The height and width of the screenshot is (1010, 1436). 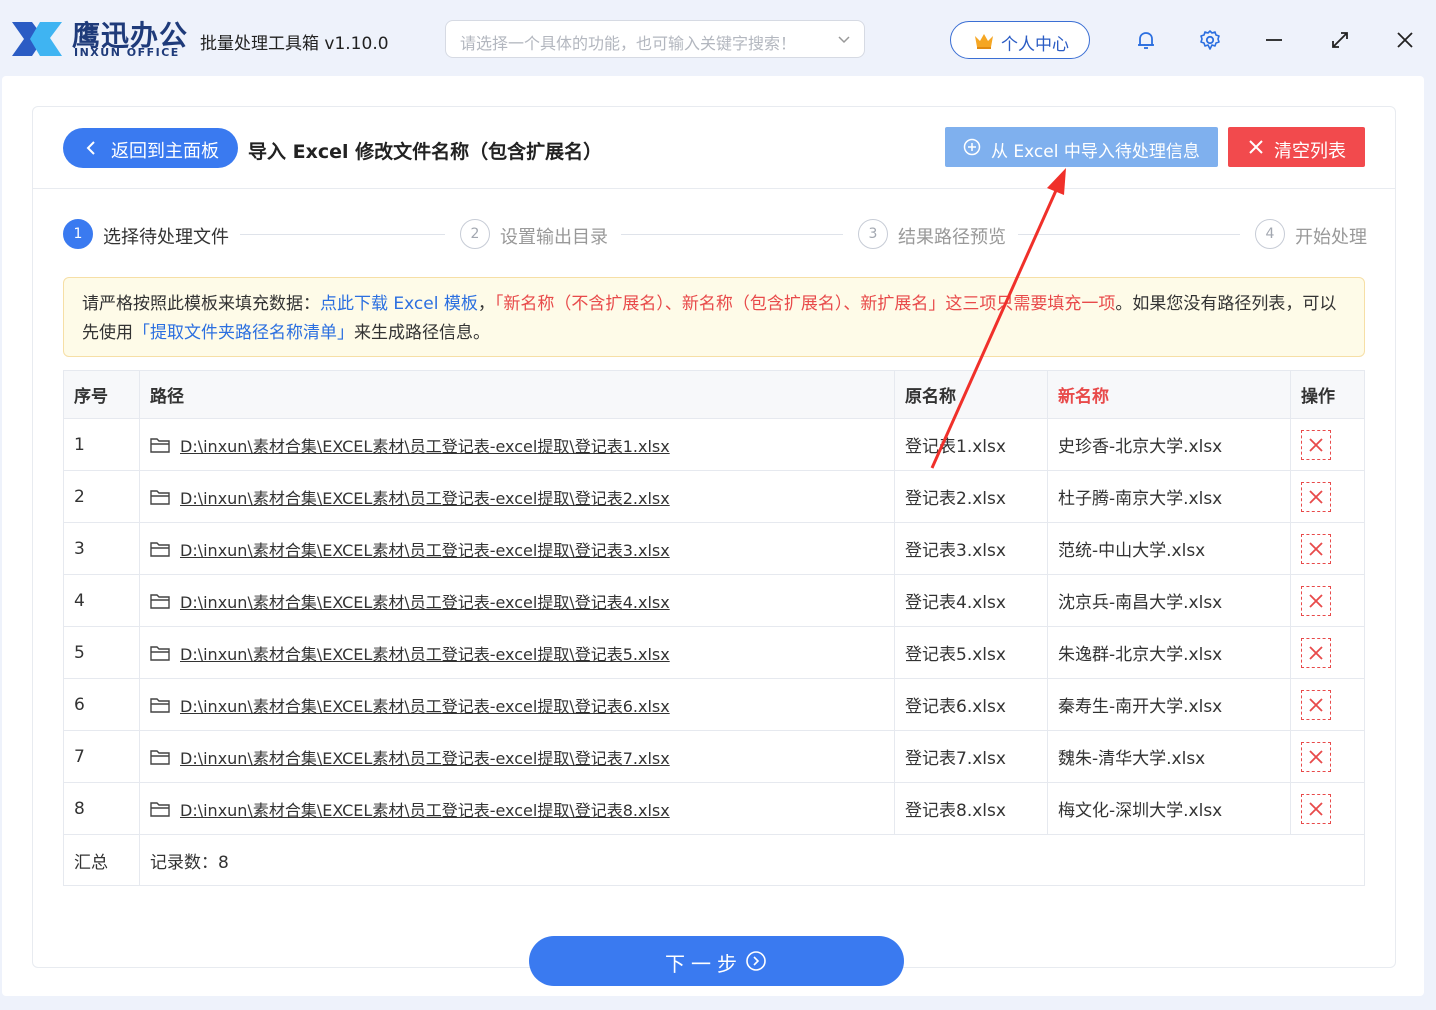 What do you see at coordinates (79, 652) in the screenshot?
I see `row-index: 5` at bounding box center [79, 652].